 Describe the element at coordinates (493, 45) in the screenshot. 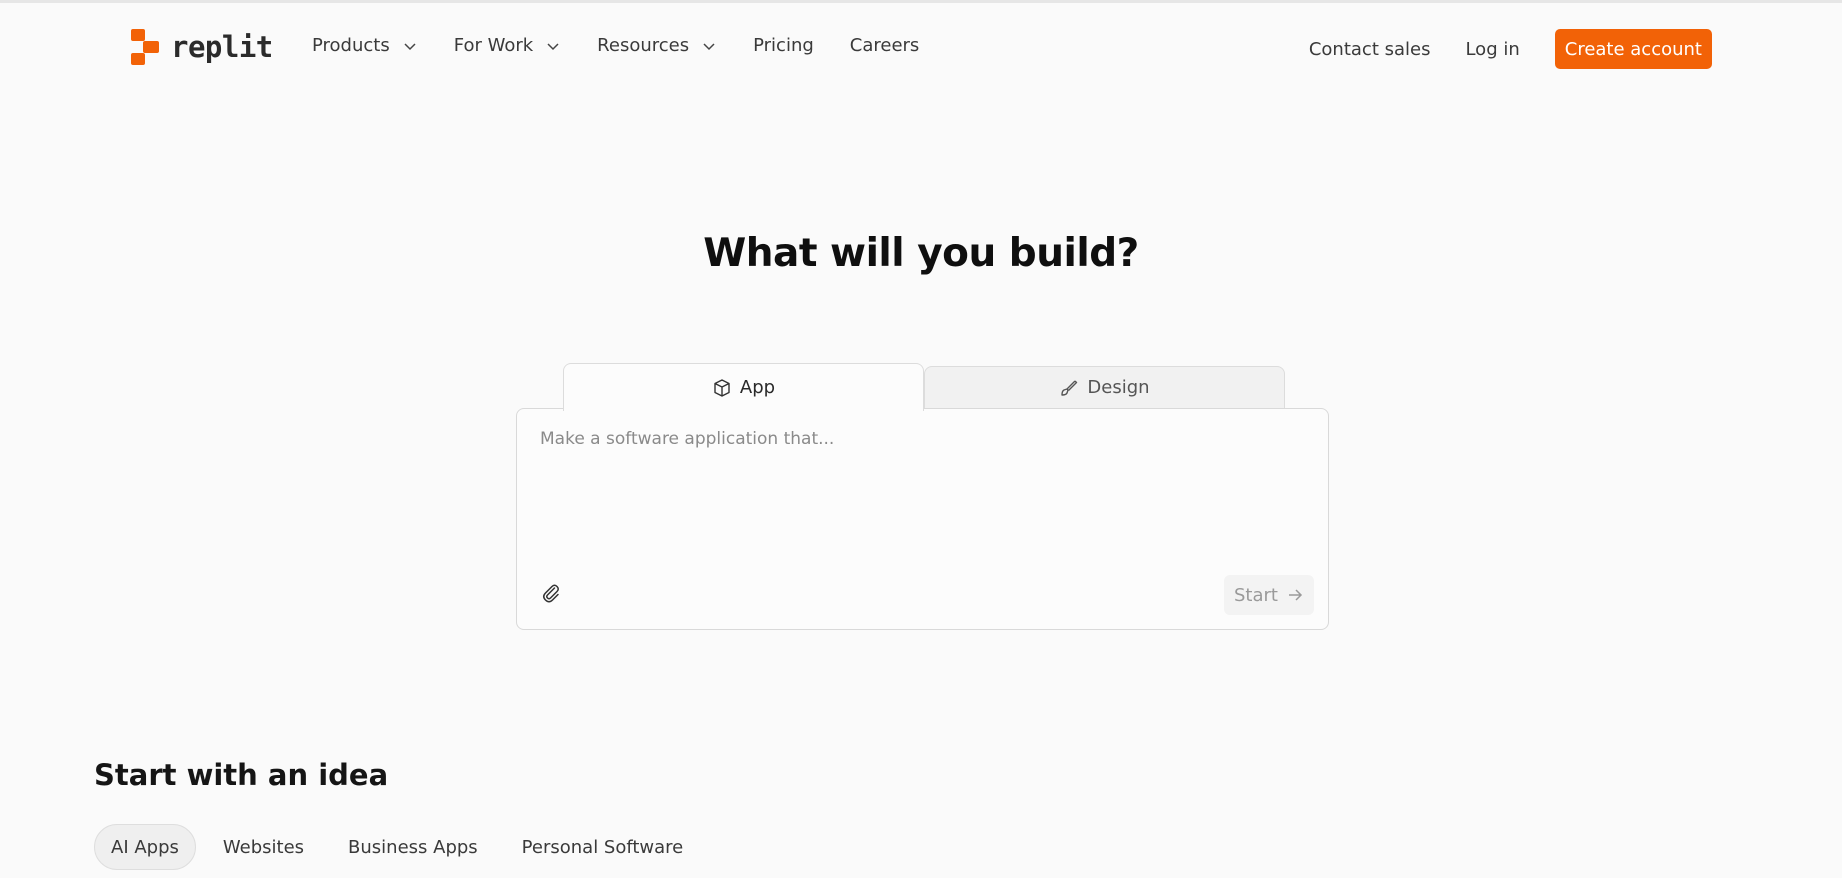

I see `nav-for-work-label: For Work` at that location.